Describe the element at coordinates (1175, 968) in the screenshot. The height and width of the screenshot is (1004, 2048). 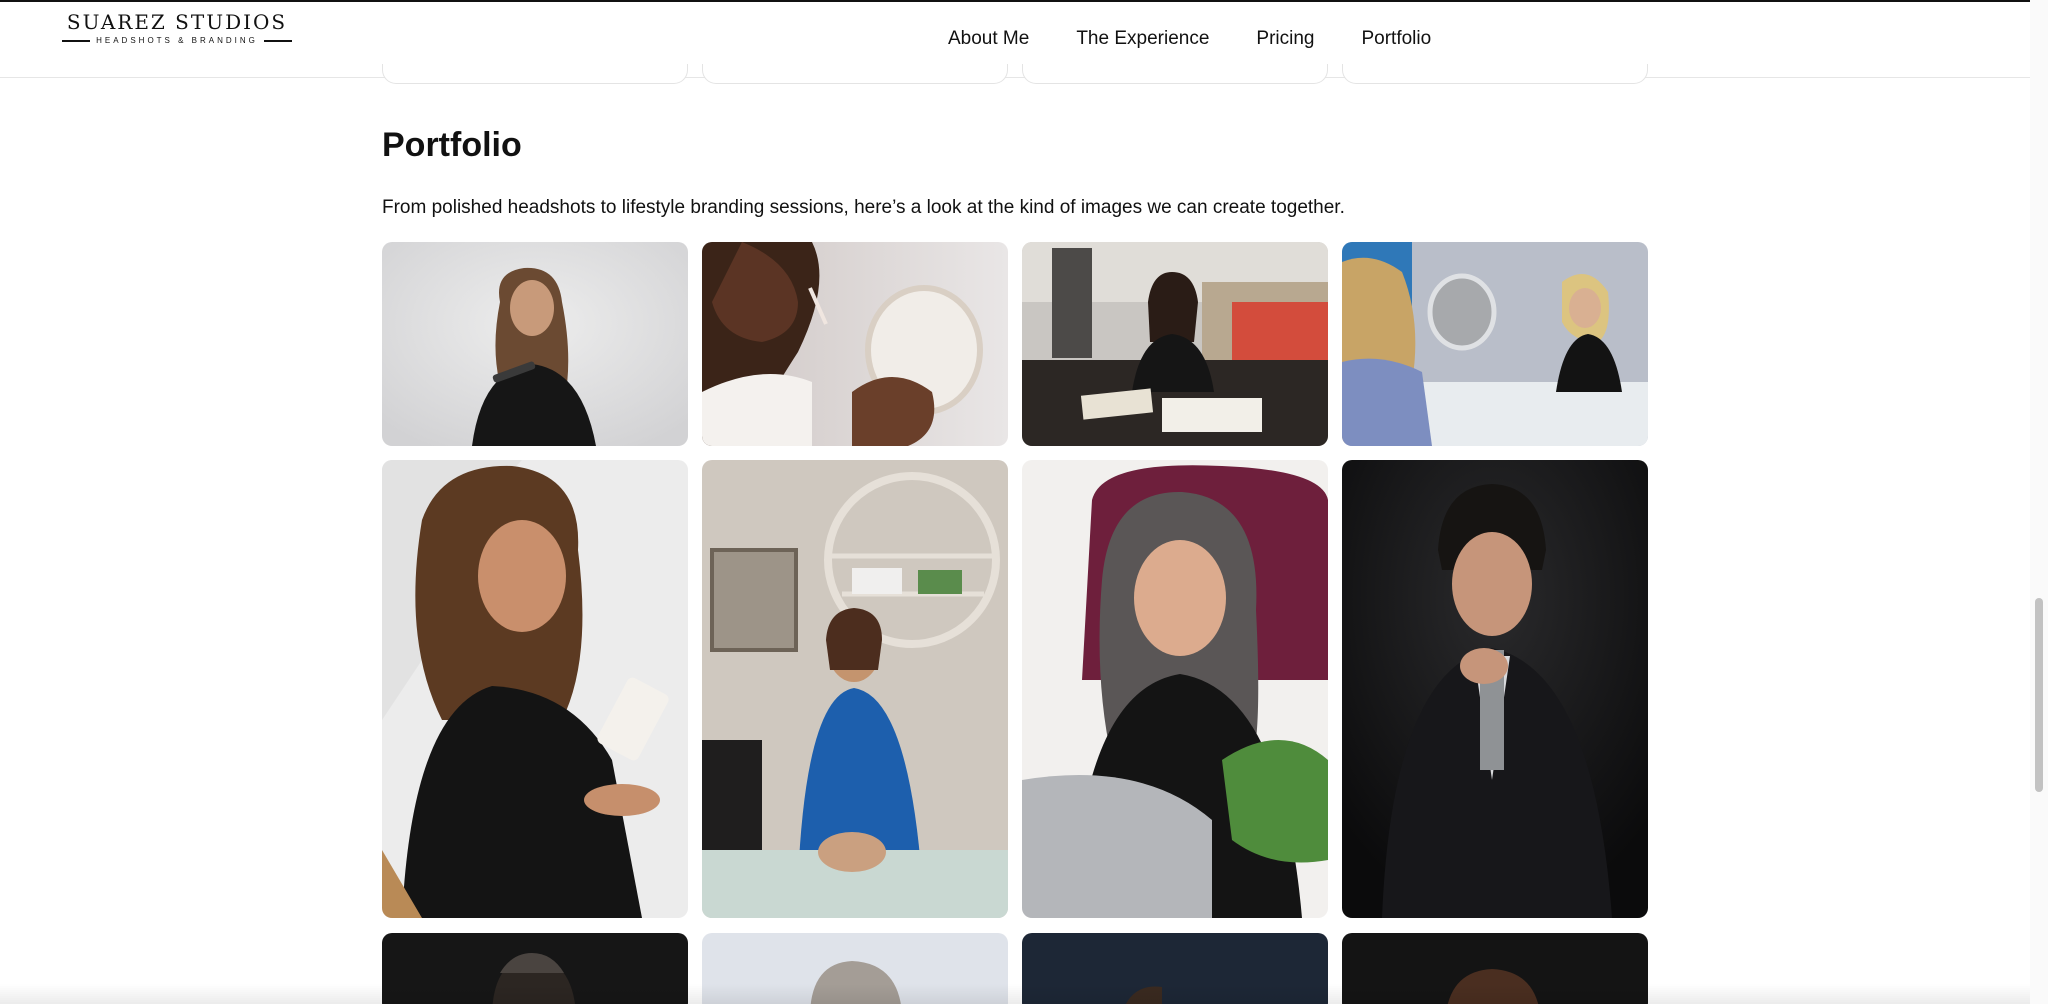
I see `portfolio-photo-navy-portrait` at that location.